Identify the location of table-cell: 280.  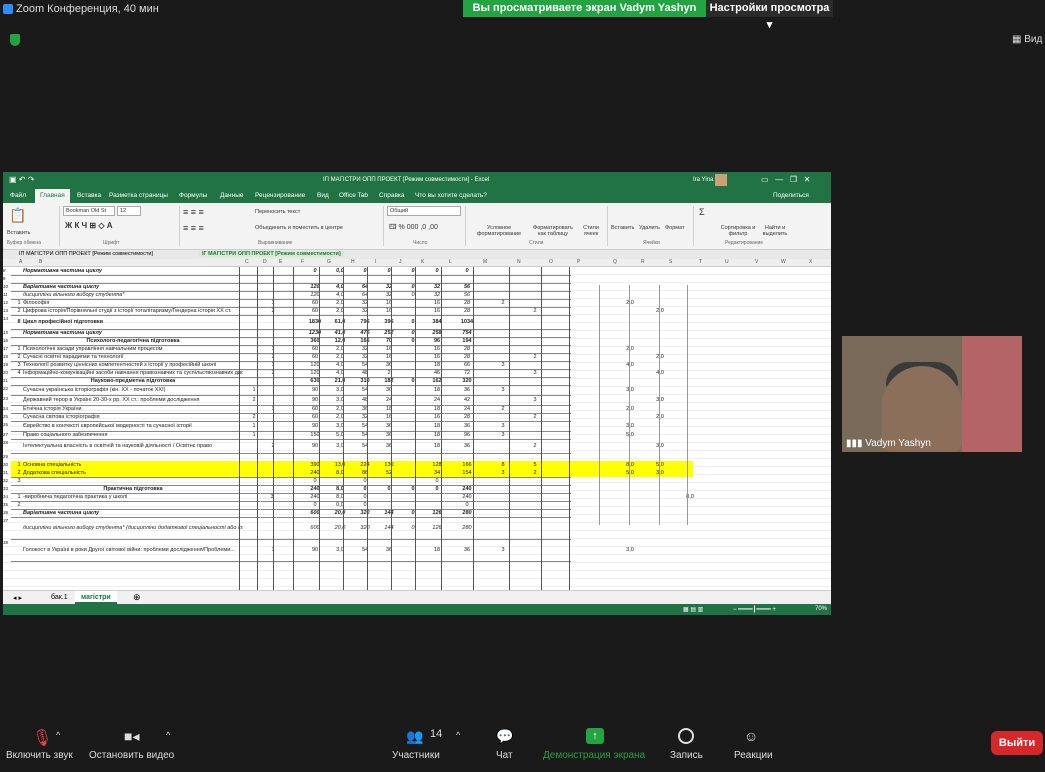
(467, 513).